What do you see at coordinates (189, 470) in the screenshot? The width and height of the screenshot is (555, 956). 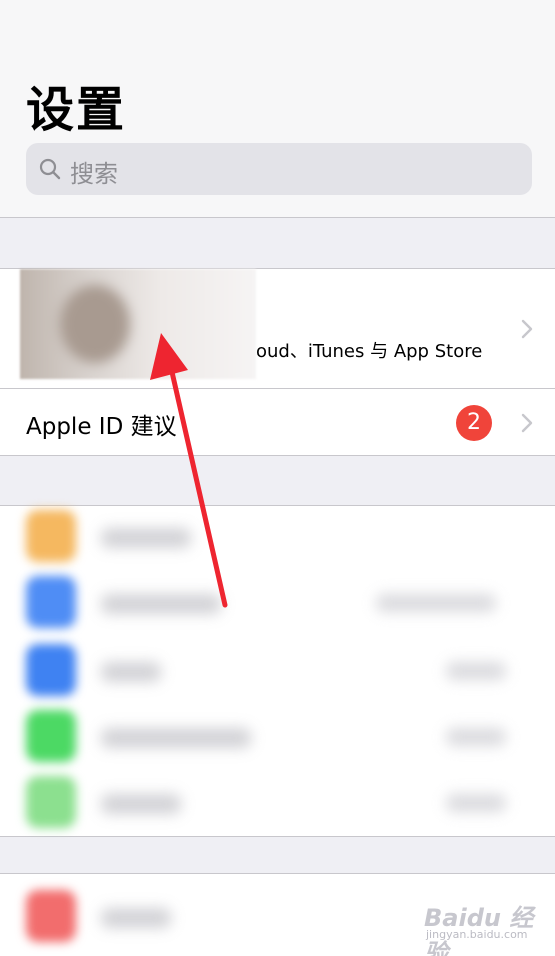 I see `red-arrow-annotation` at bounding box center [189, 470].